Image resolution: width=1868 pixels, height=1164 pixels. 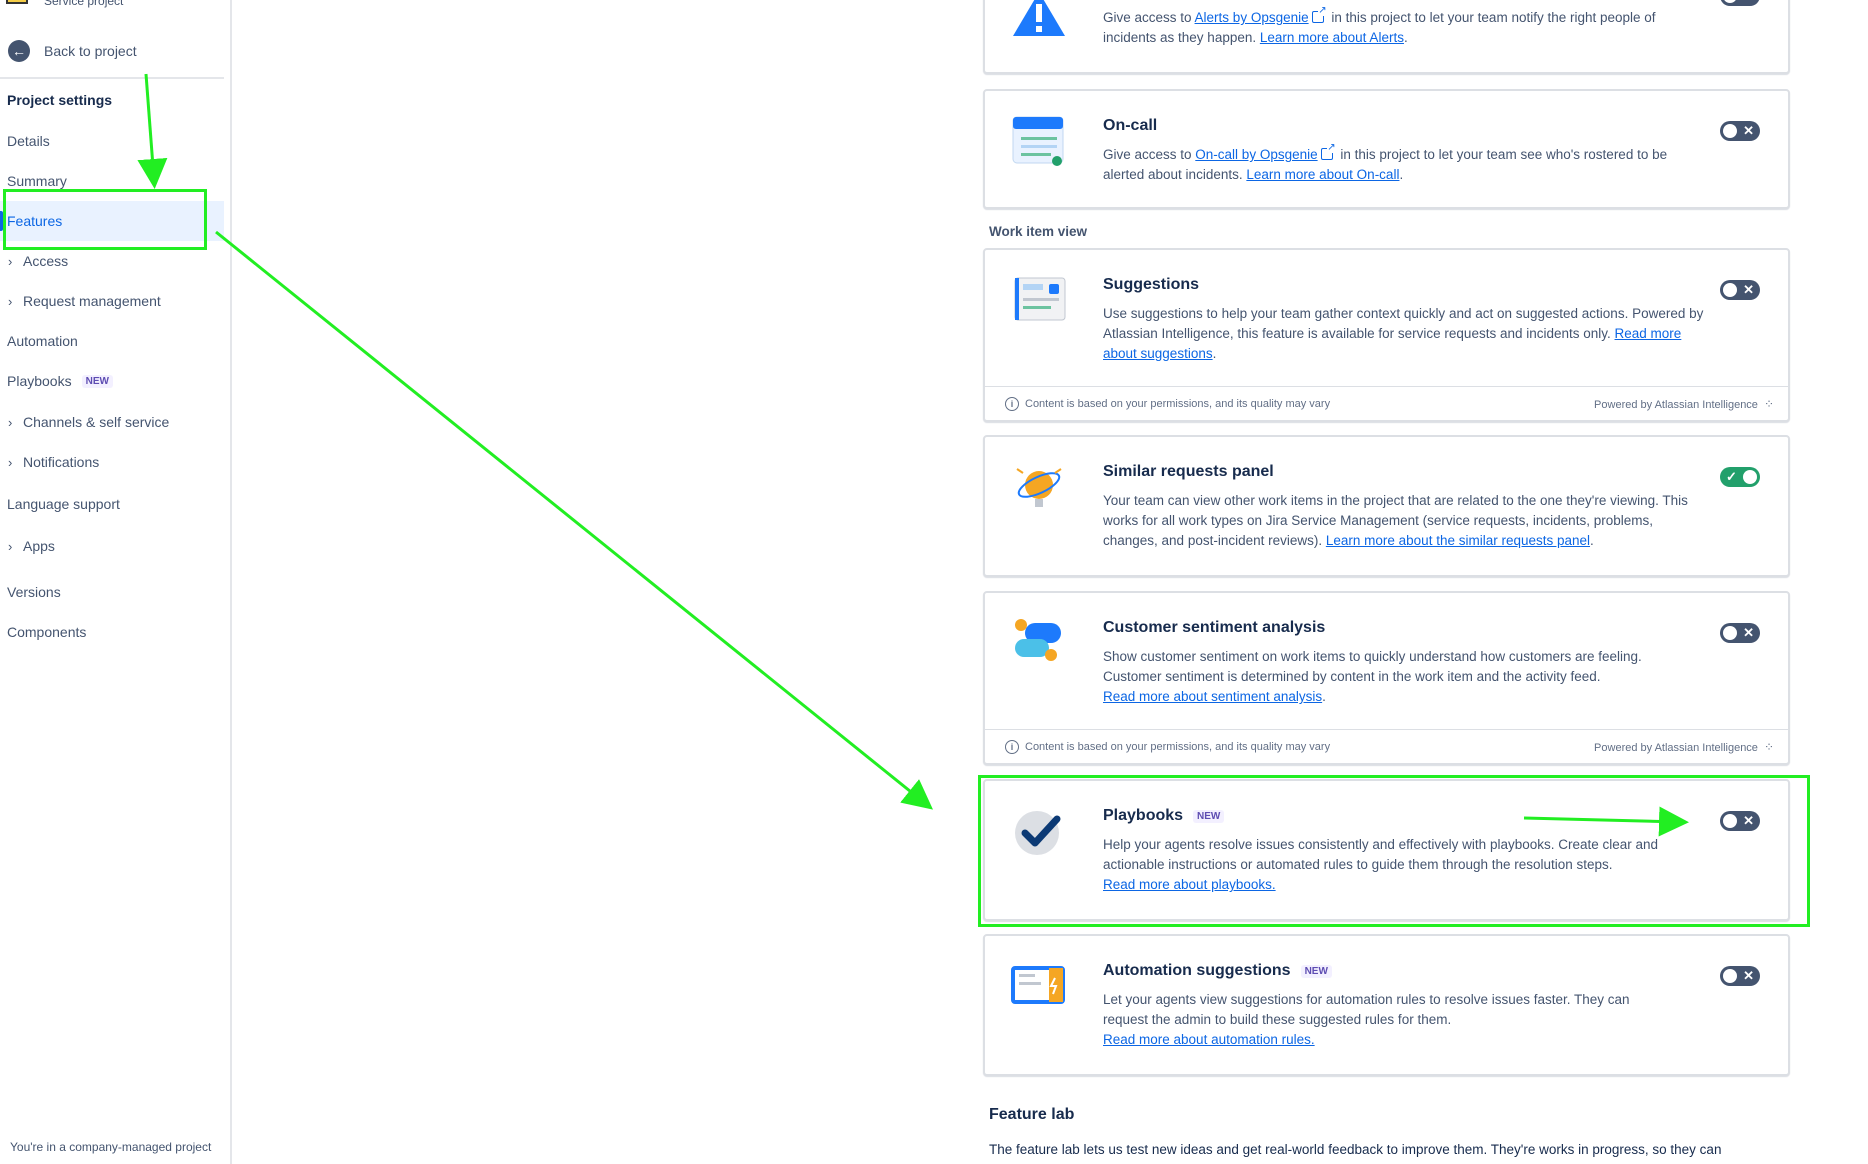 What do you see at coordinates (1130, 125) in the screenshot?
I see `oncall-title: On-call` at bounding box center [1130, 125].